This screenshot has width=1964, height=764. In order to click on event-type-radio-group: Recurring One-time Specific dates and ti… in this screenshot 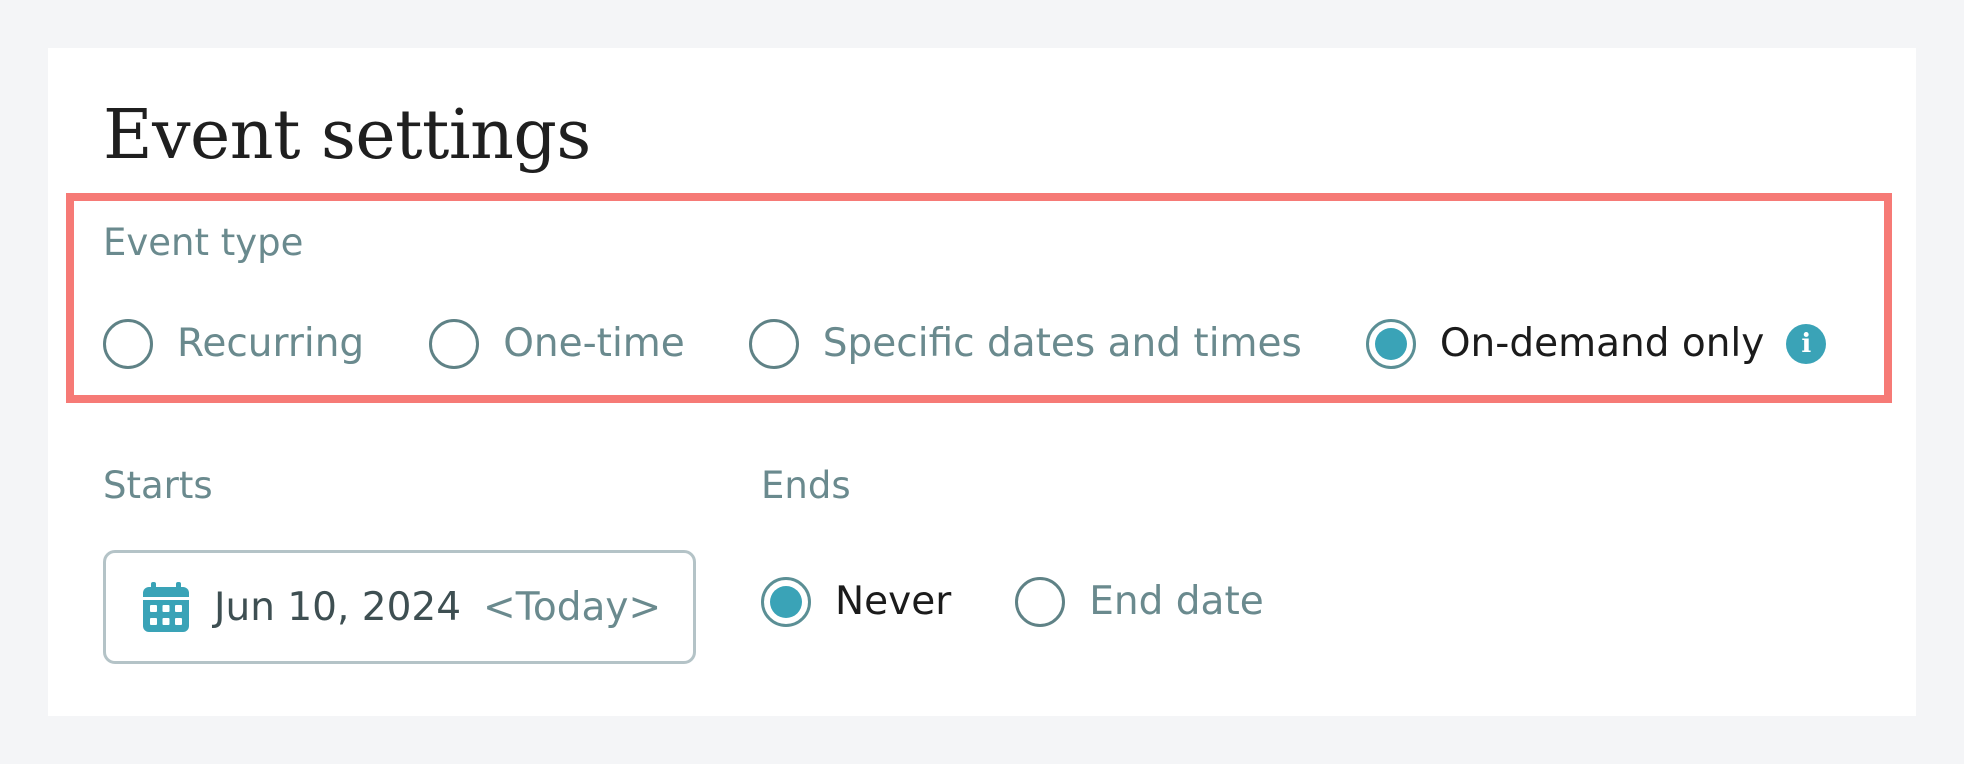, I will do `click(965, 344)`.